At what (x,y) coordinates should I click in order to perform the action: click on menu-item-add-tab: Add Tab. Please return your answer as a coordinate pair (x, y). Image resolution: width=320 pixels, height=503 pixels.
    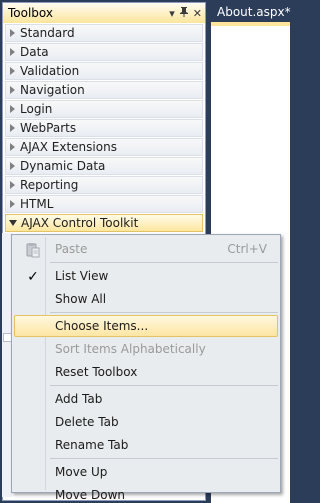
    Looking at the image, I should click on (146, 399).